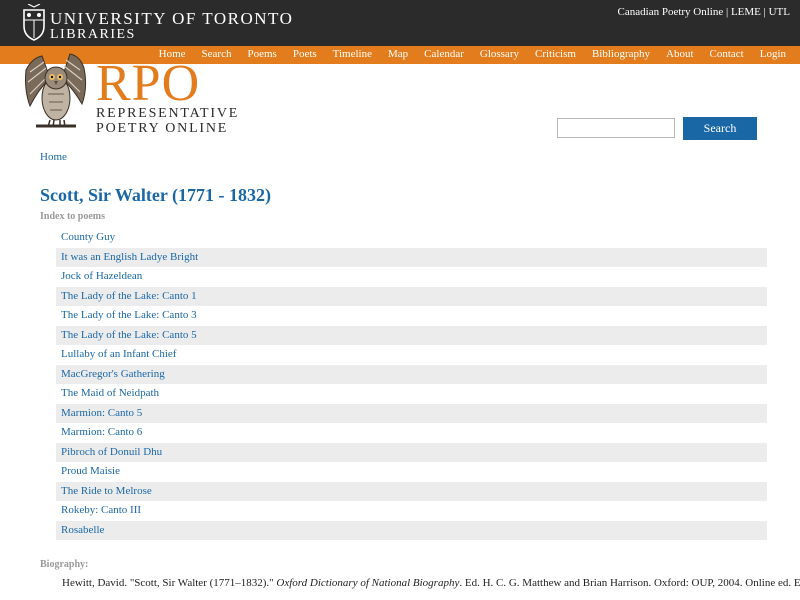  What do you see at coordinates (746, 12) in the screenshot?
I see `top-link-leme: LEME` at bounding box center [746, 12].